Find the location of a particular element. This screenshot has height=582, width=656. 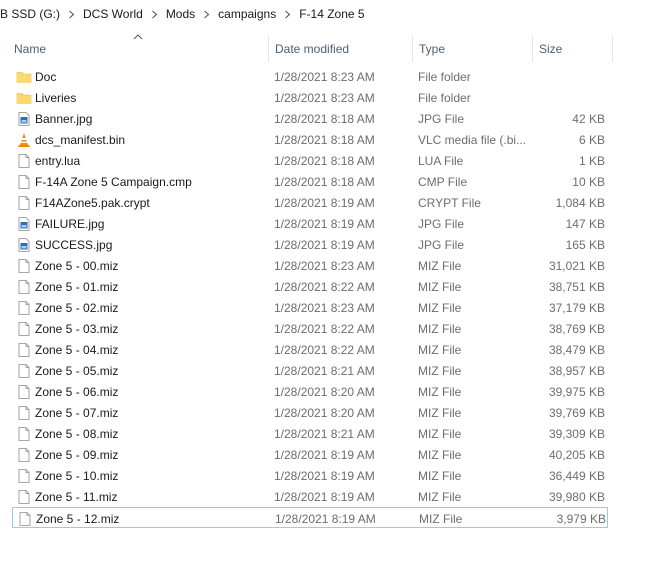

file-type: LUA File is located at coordinates (441, 160).